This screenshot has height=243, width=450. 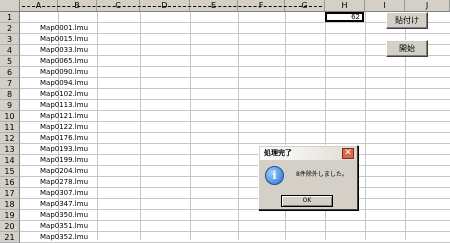 What do you see at coordinates (278, 153) in the screenshot?
I see `dialog-title: 処理完了` at bounding box center [278, 153].